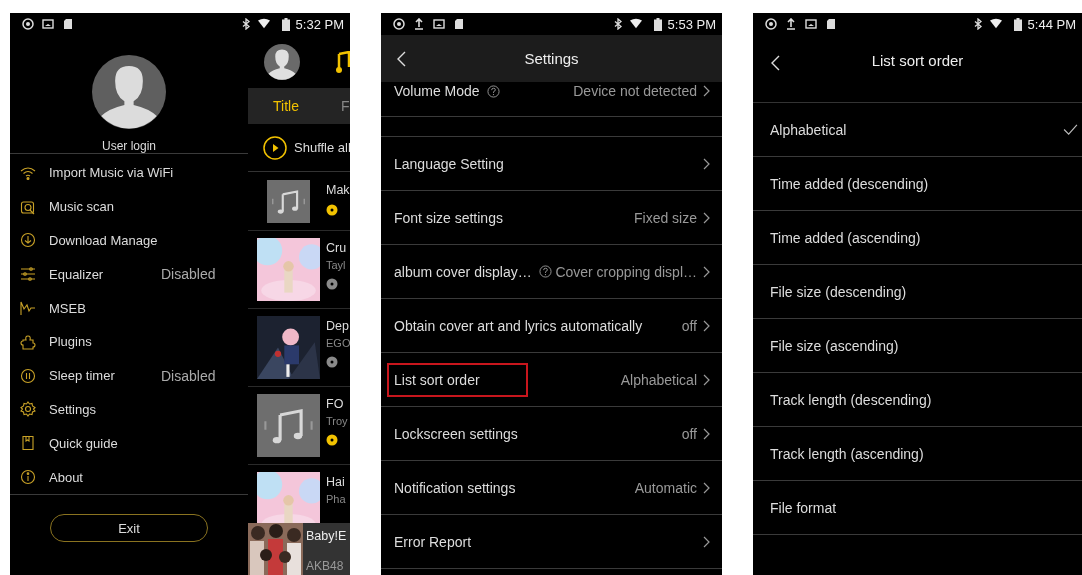 The height and width of the screenshot is (575, 1082). Describe the element at coordinates (338, 343) in the screenshot. I see `song-artist: EGO` at that location.